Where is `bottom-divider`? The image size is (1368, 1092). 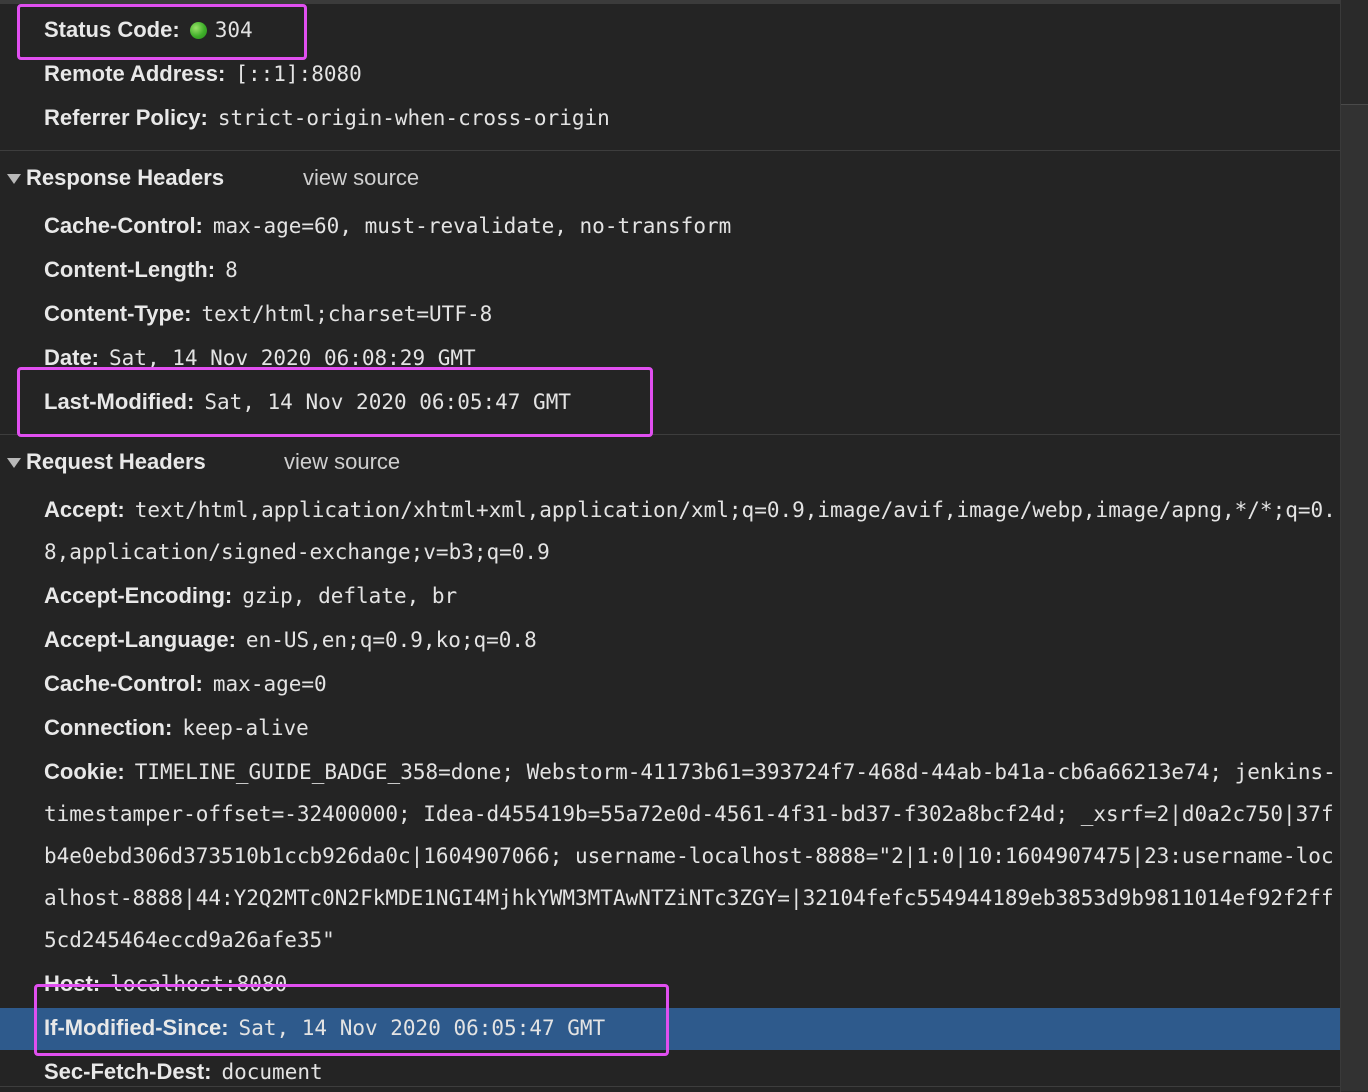
bottom-divider is located at coordinates (670, 1086).